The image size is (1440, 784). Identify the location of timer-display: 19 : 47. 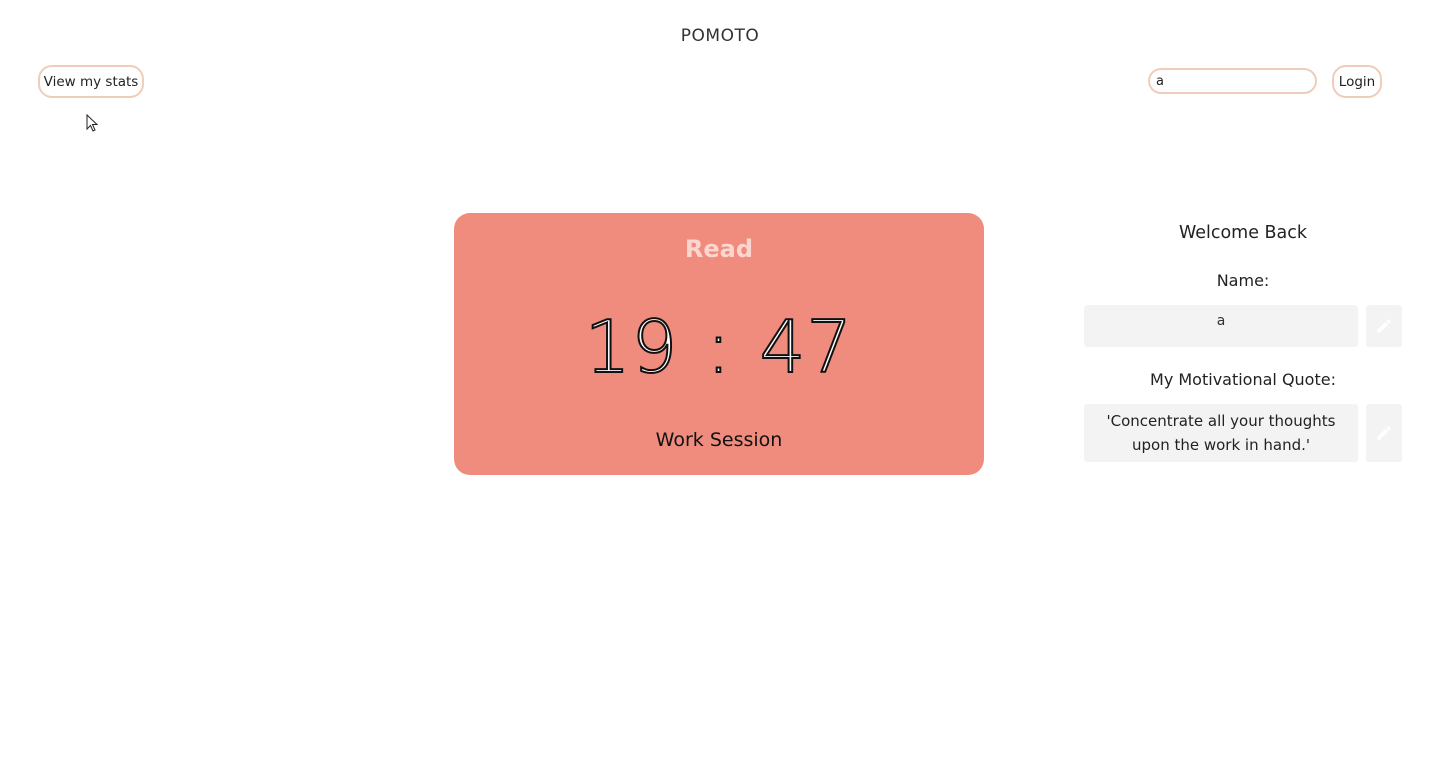
(719, 347).